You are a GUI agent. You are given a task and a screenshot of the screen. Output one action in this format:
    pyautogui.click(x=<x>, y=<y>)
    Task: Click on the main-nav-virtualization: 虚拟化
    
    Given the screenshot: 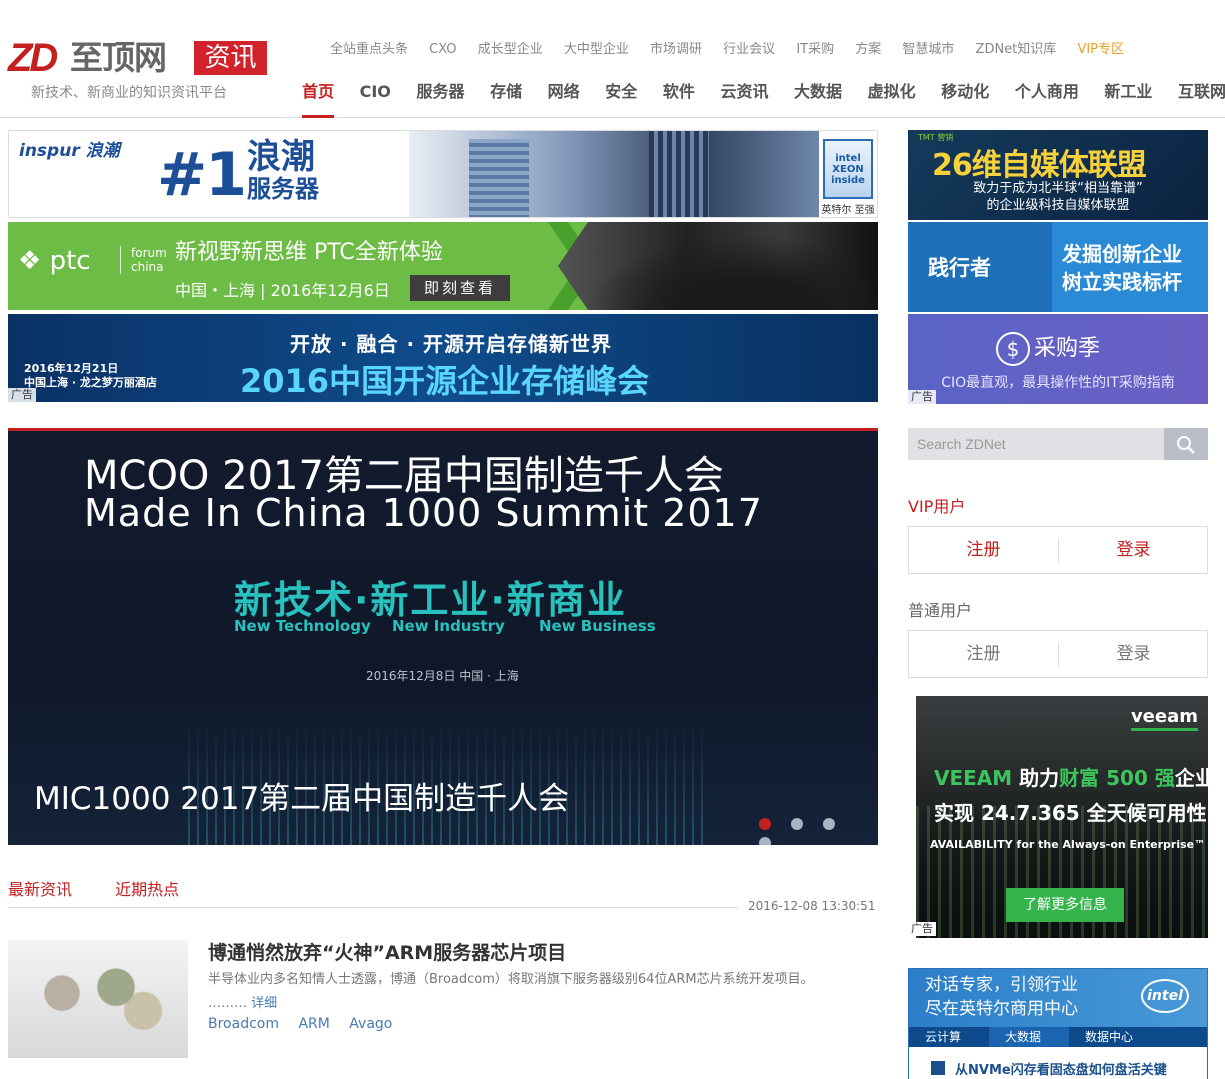 What is the action you would take?
    pyautogui.click(x=892, y=98)
    